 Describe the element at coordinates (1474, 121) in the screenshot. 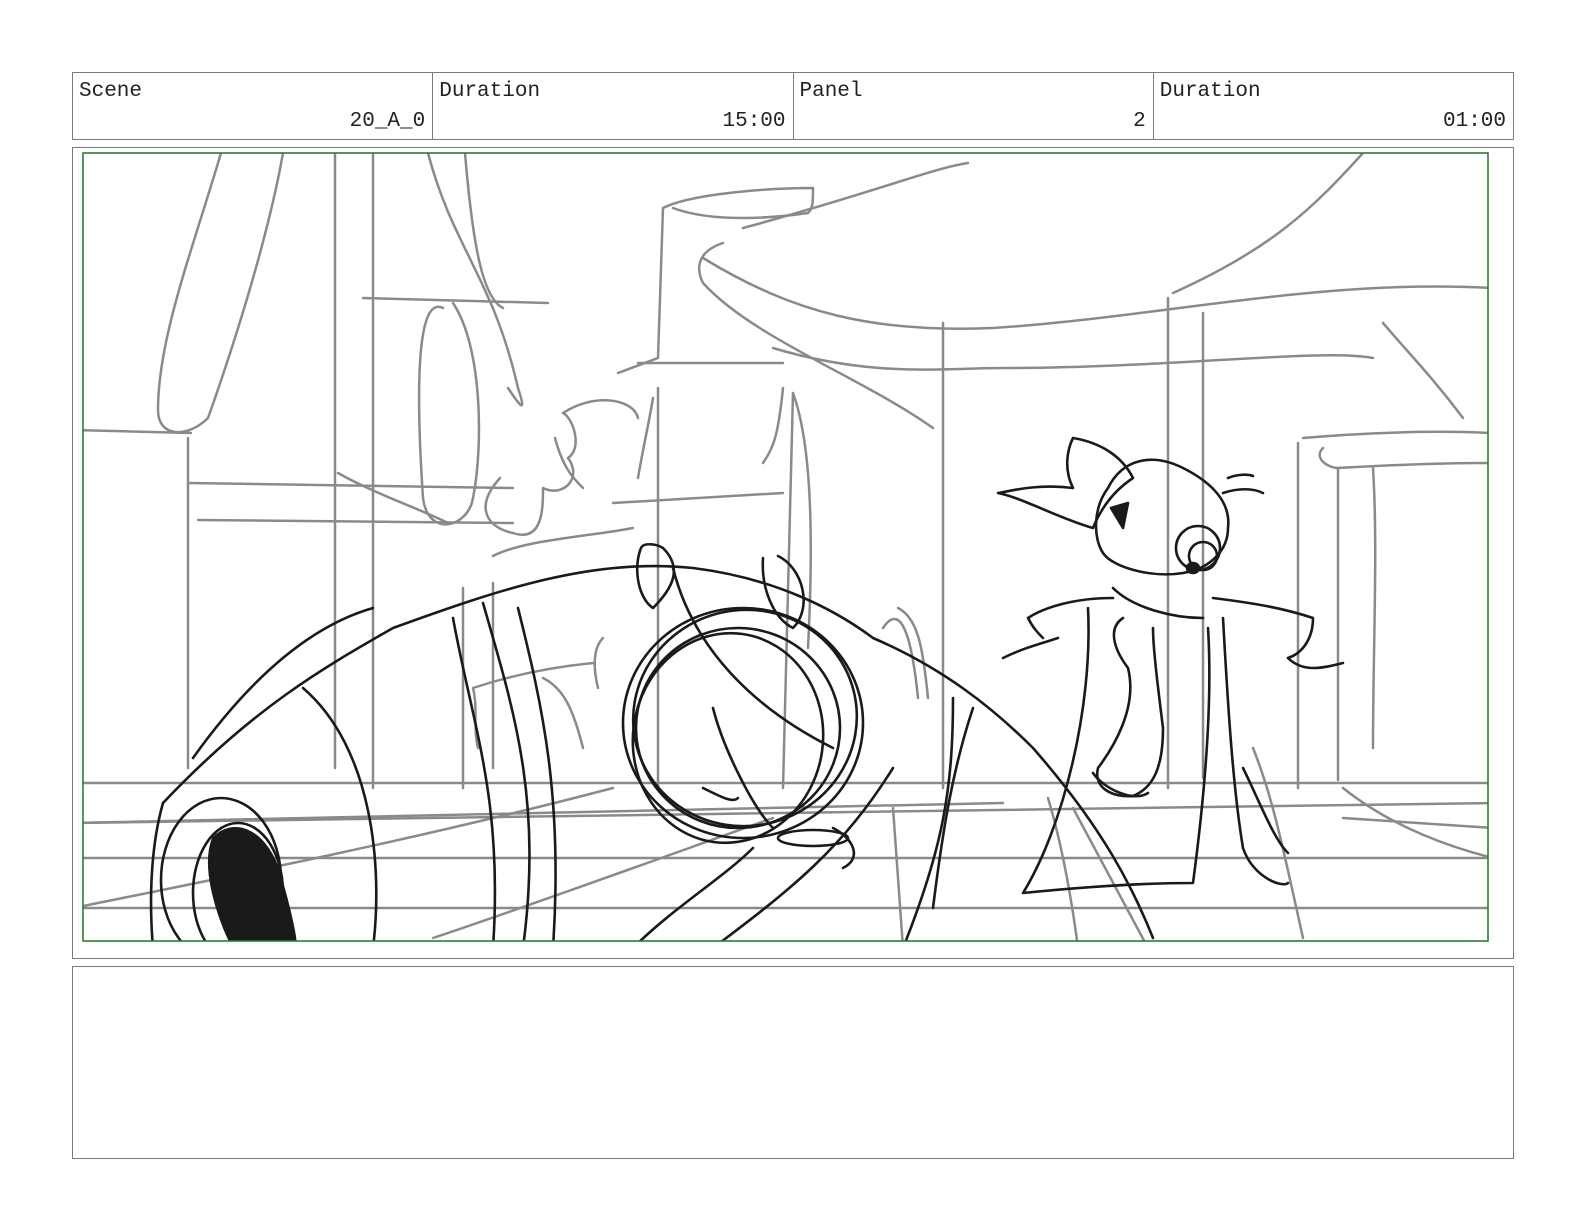

I see `panel-duration-value: 01:00` at that location.